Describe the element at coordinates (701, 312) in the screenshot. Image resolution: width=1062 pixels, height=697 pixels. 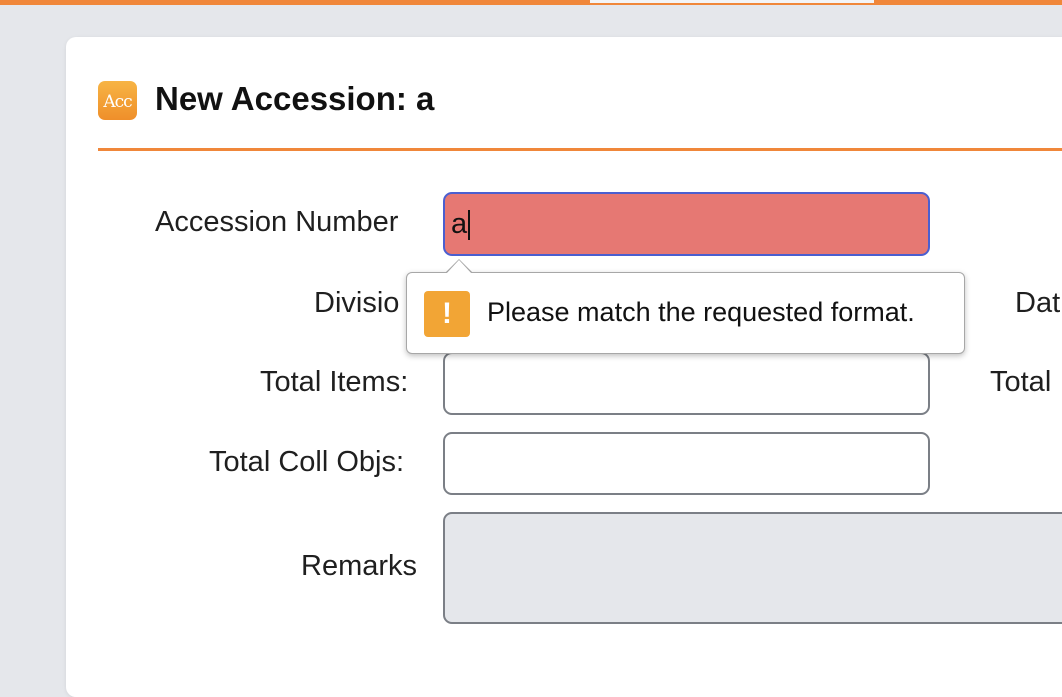
I see `validation-message: Please match the requested format.` at that location.